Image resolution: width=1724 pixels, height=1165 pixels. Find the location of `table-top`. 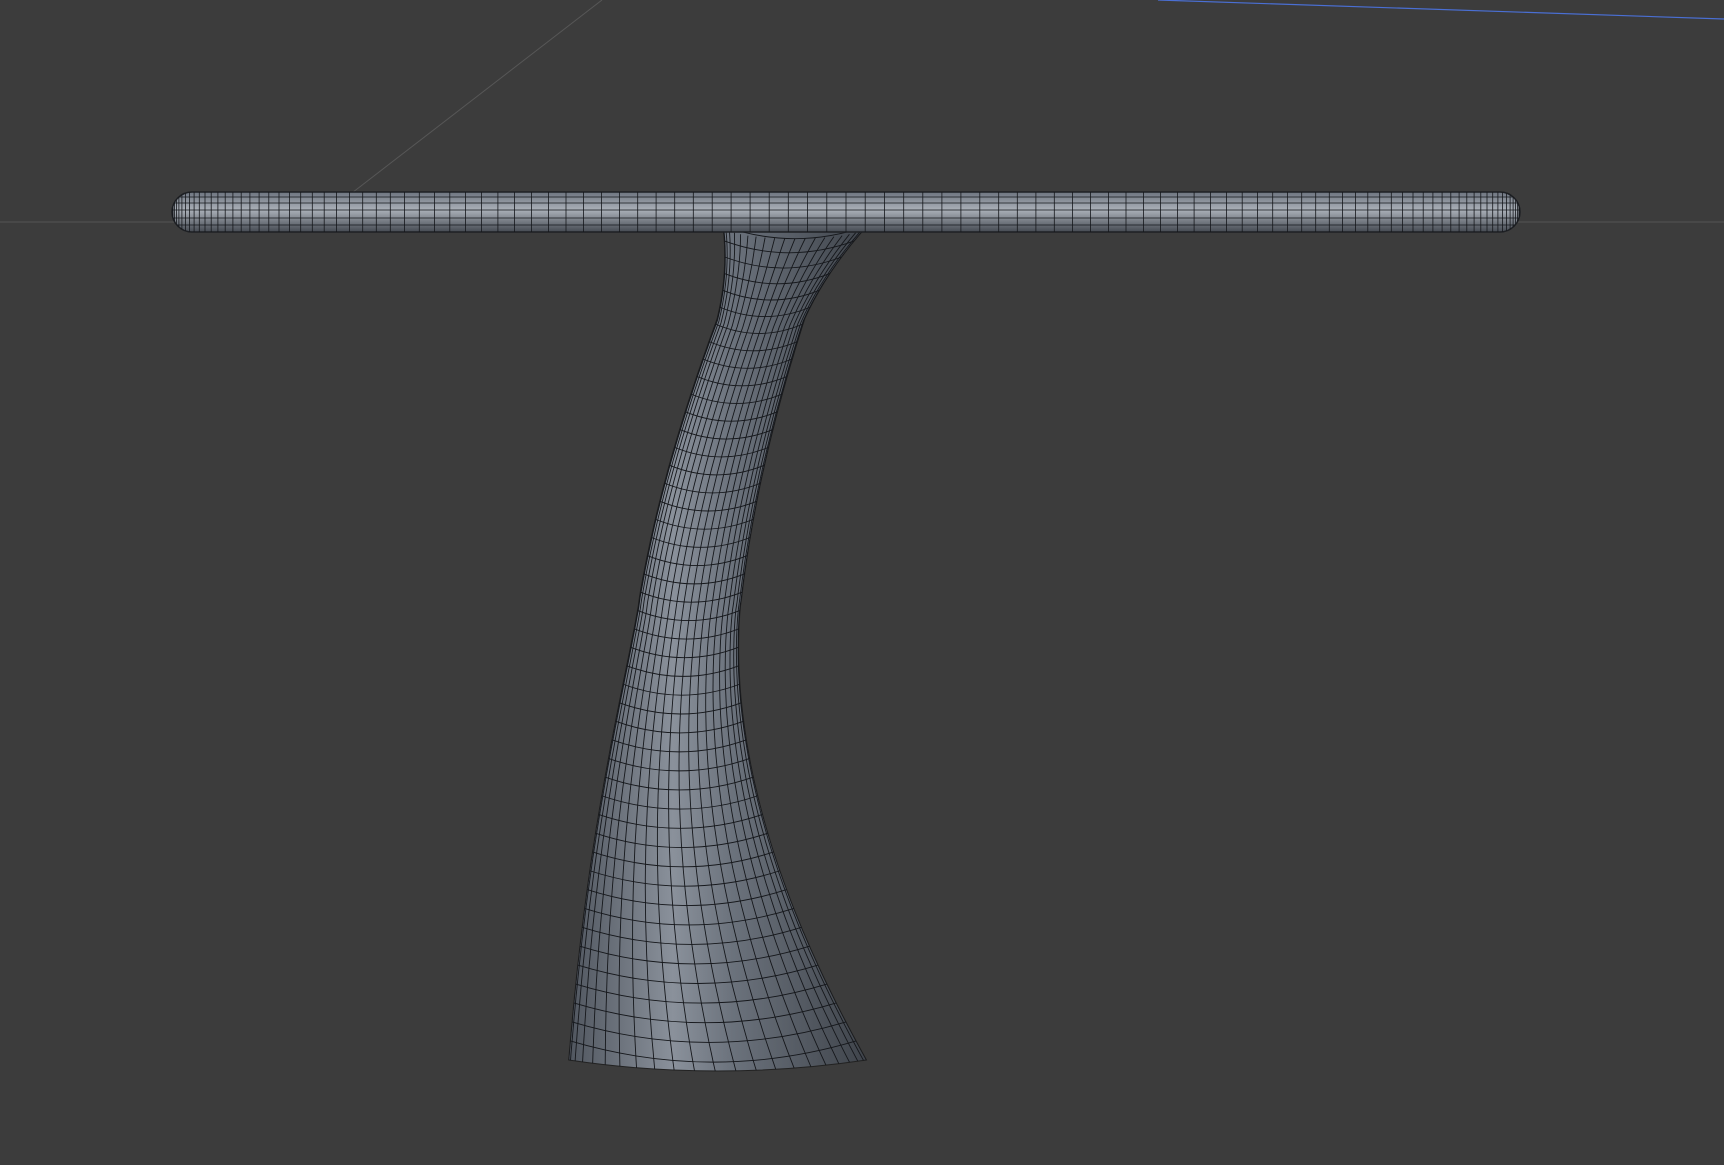

table-top is located at coordinates (846, 212).